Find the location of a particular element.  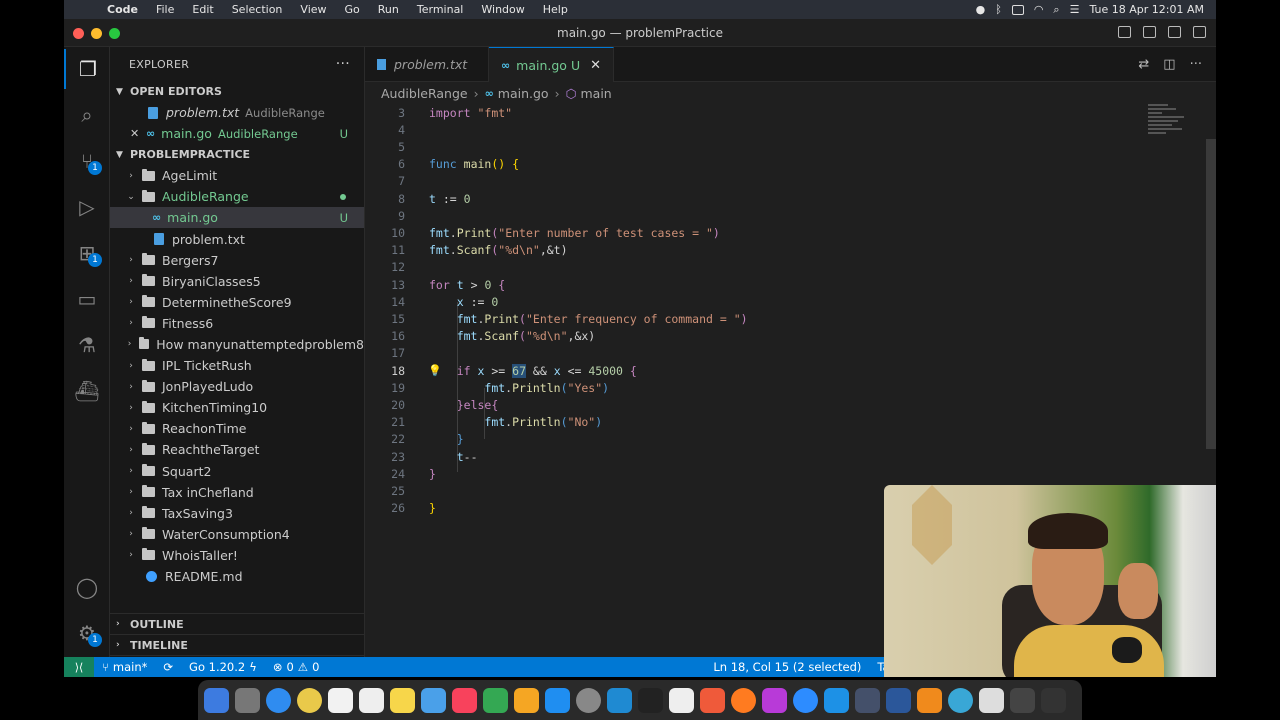

minimize-window-button is located at coordinates (96, 33).